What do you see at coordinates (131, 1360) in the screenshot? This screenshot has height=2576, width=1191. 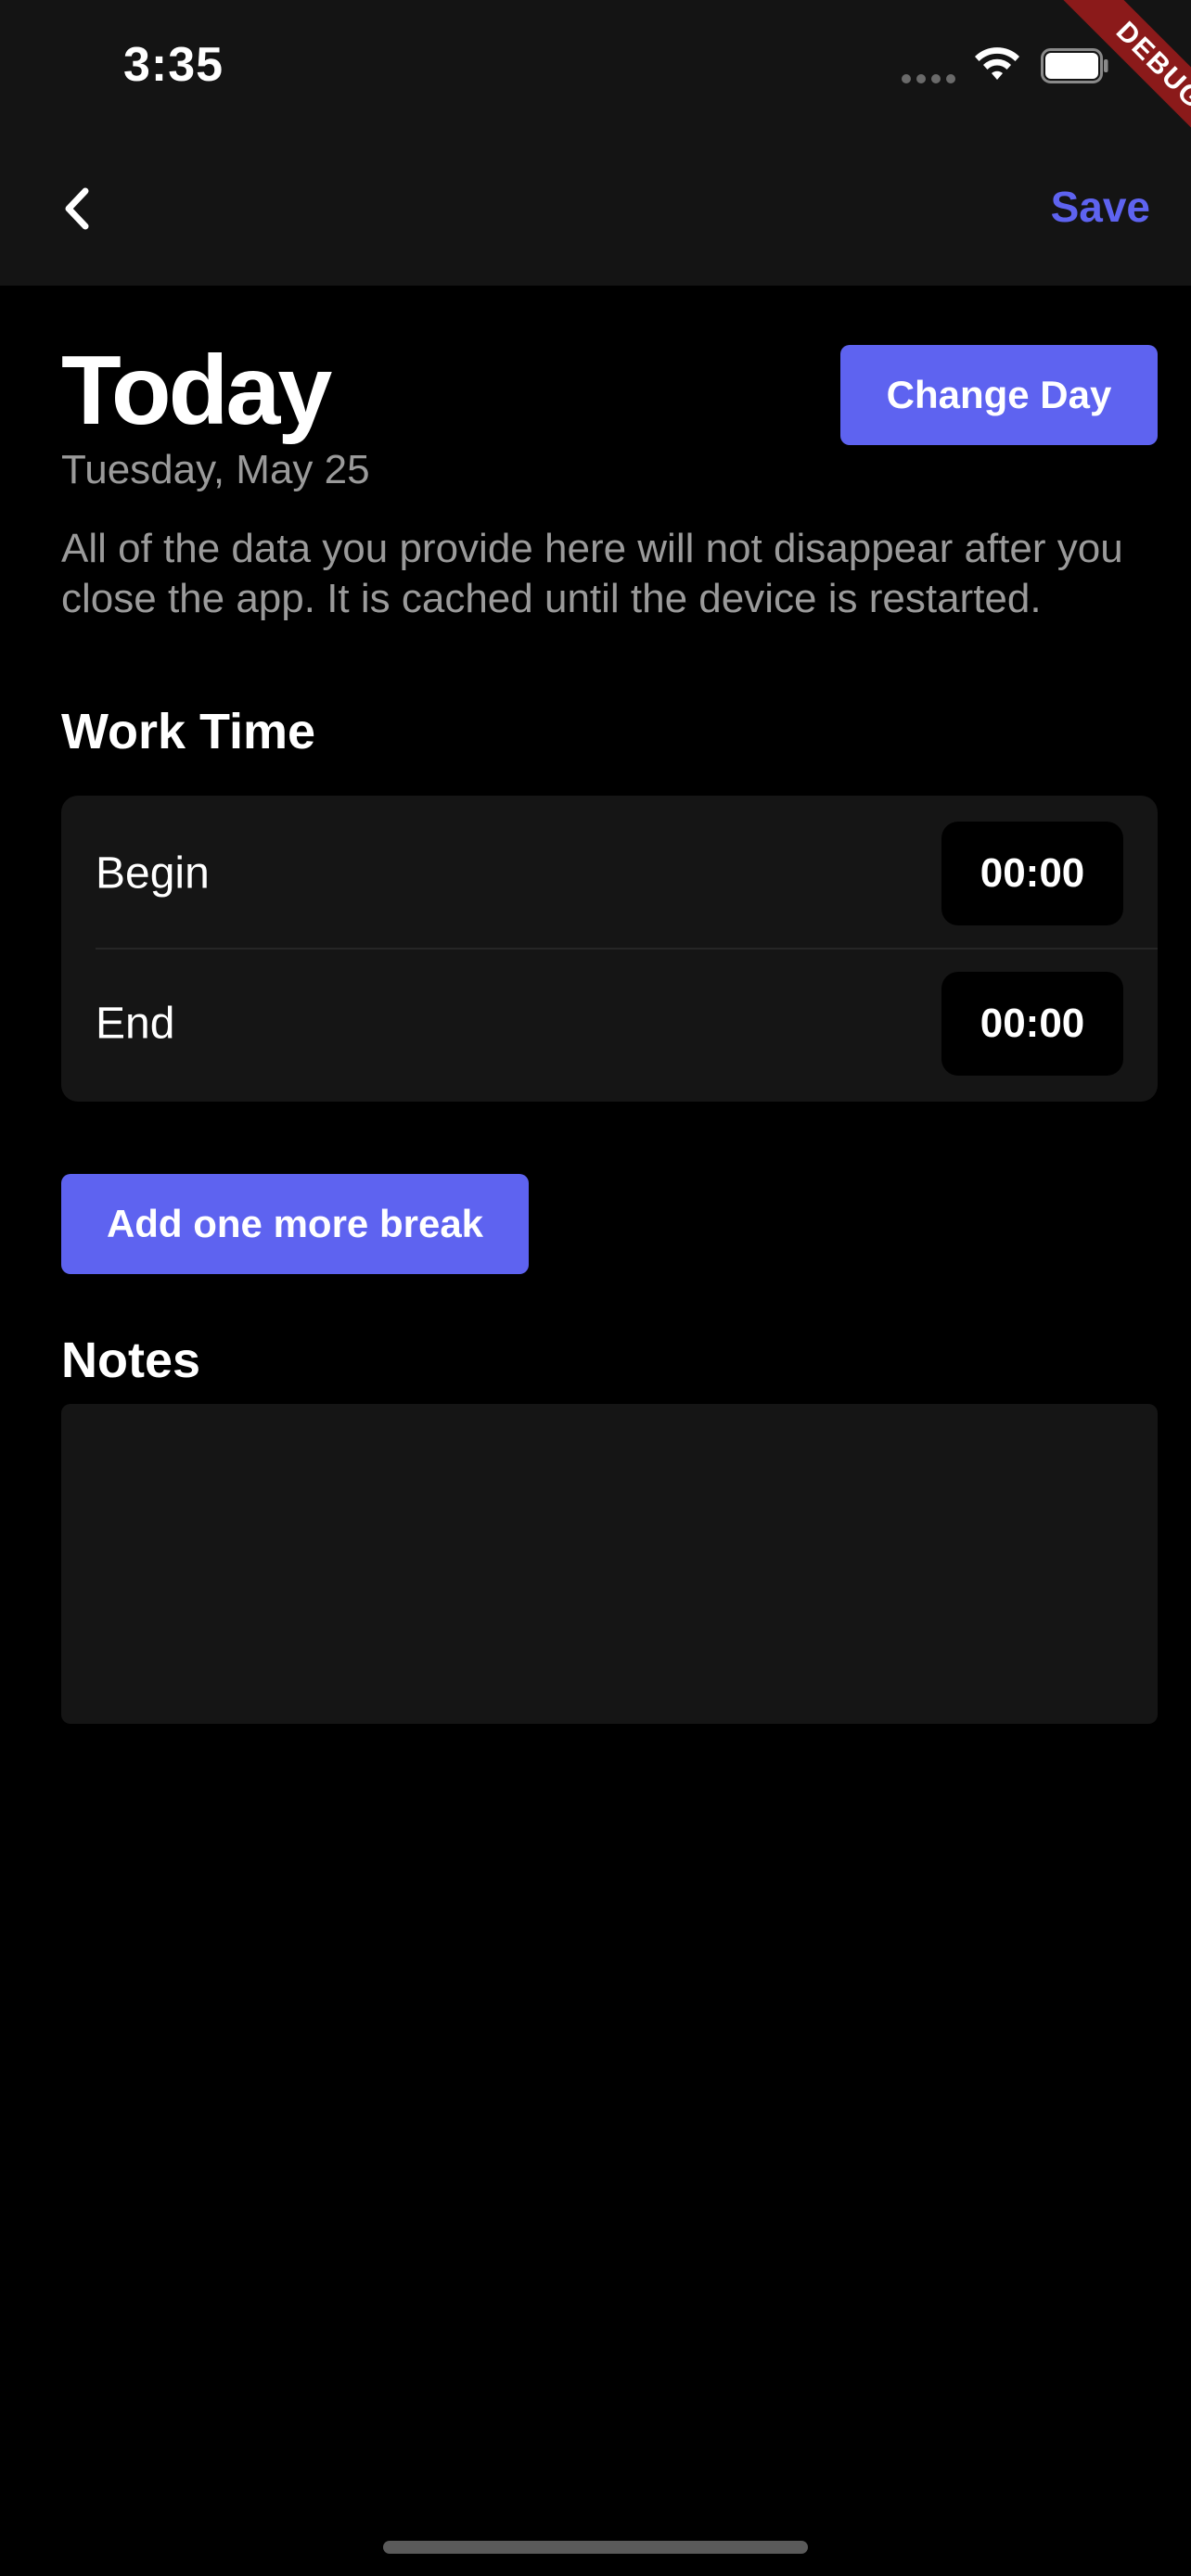 I see `notes-heading: Notes` at bounding box center [131, 1360].